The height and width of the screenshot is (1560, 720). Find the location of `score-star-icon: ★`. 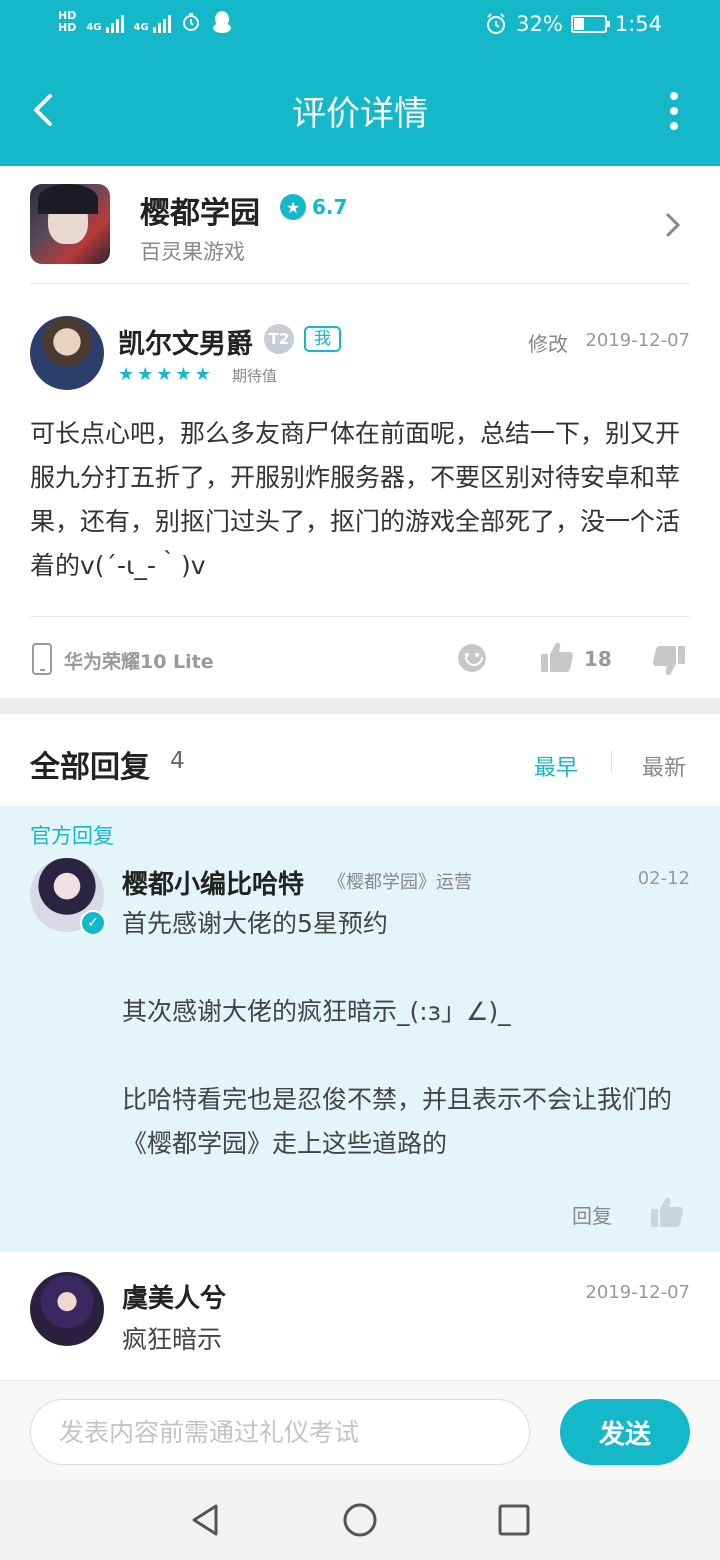

score-star-icon: ★ is located at coordinates (293, 207).